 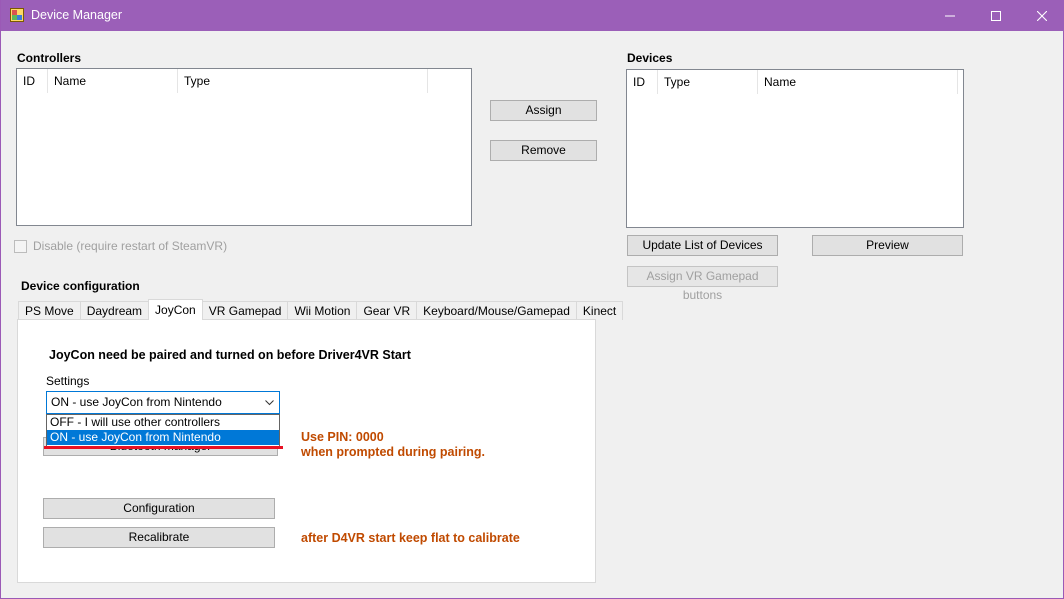 What do you see at coordinates (163, 447) in the screenshot?
I see `red-underline-annotation` at bounding box center [163, 447].